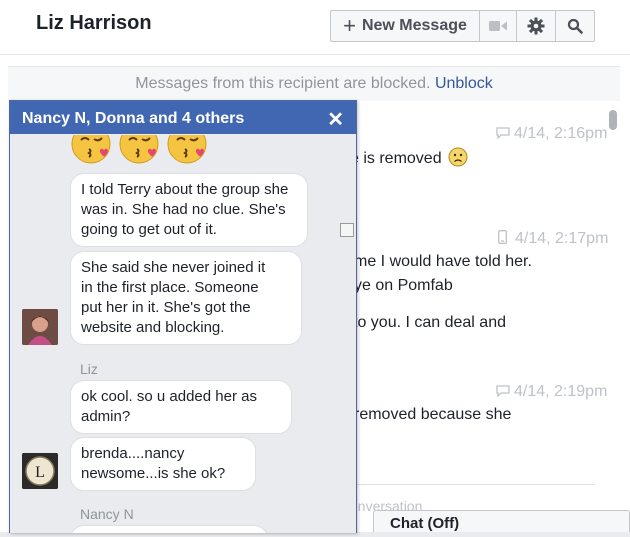 This screenshot has height=537, width=630. What do you see at coordinates (94, 23) in the screenshot?
I see `conversation-title: Liz Harrison` at bounding box center [94, 23].